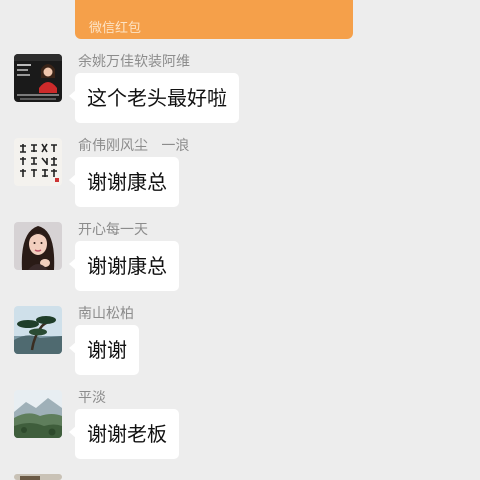 The image size is (480, 480). What do you see at coordinates (113, 230) in the screenshot?
I see `sender-name: 开心每一天` at bounding box center [113, 230].